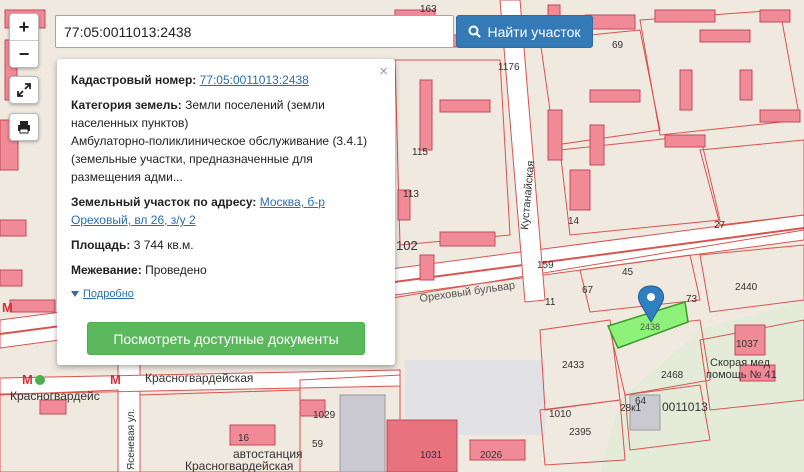 This screenshot has width=804, height=472. Describe the element at coordinates (650, 327) in the screenshot. I see `parcel-label: 2438` at that location.